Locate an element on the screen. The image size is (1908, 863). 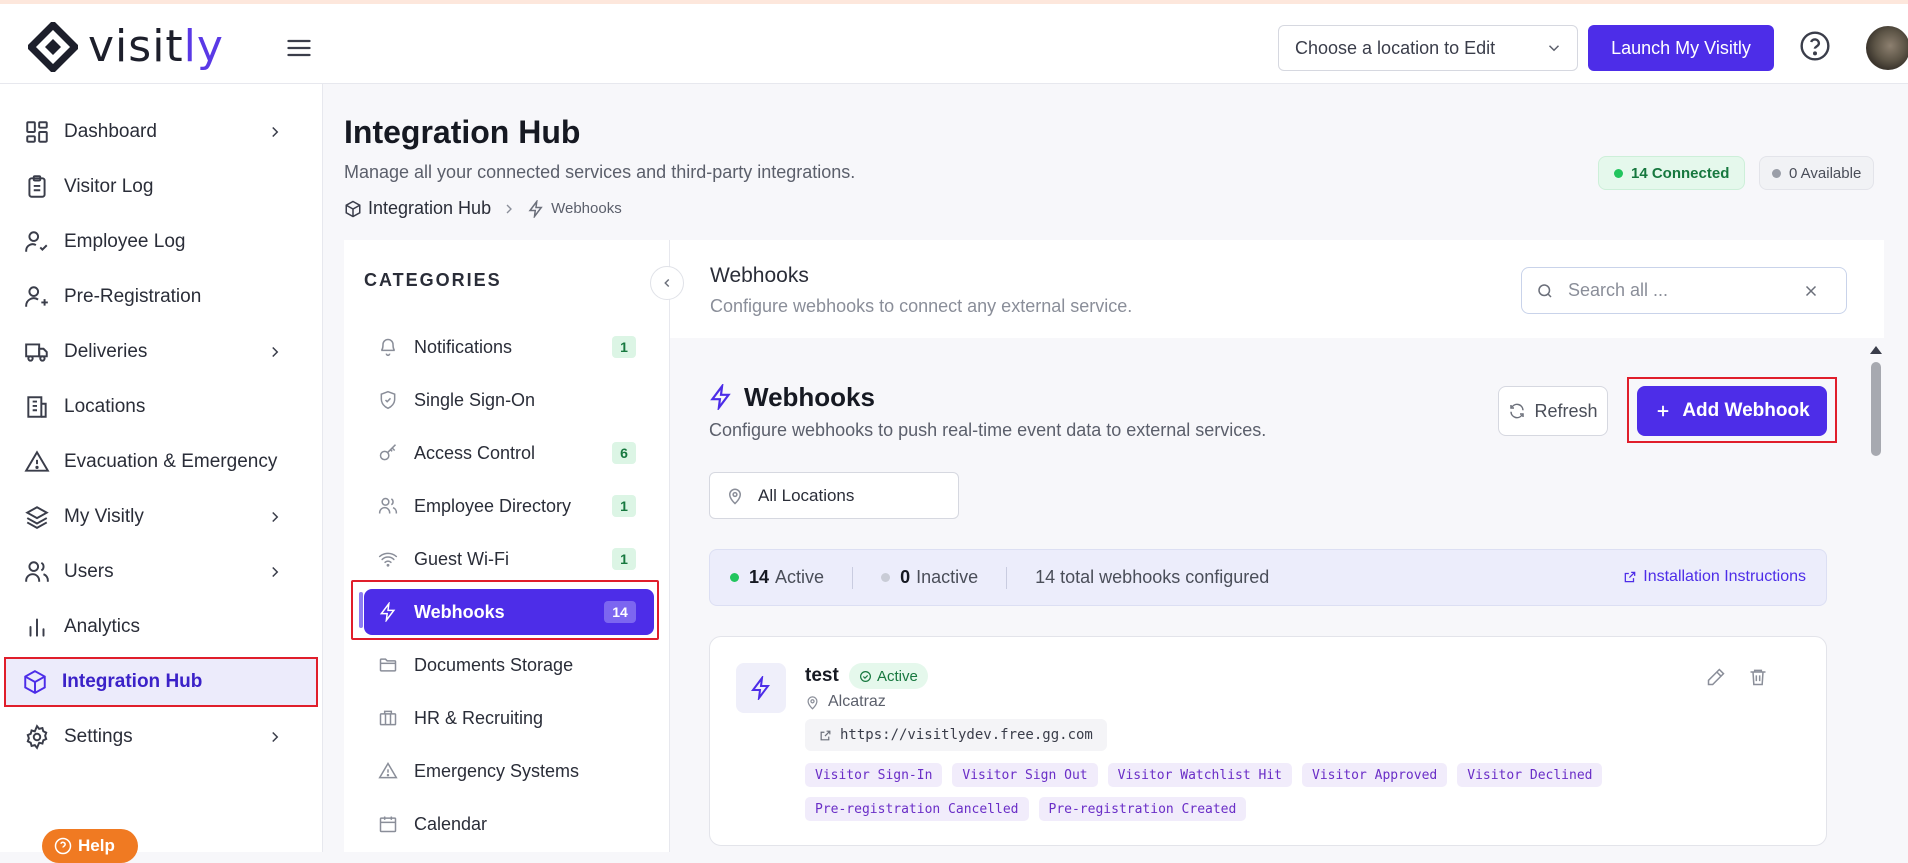
category-guest-wifi: Guest Wi-Fi 1 is located at coordinates (509, 559).